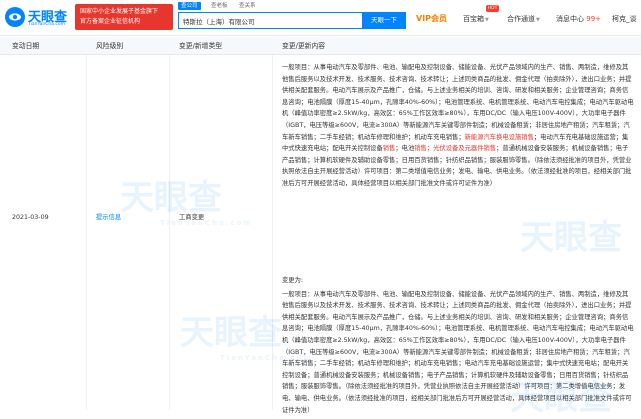 Image resolution: width=641 pixels, height=419 pixels. What do you see at coordinates (304, 46) in the screenshot?
I see `header-change-content: 变更/更新内容` at bounding box center [304, 46].